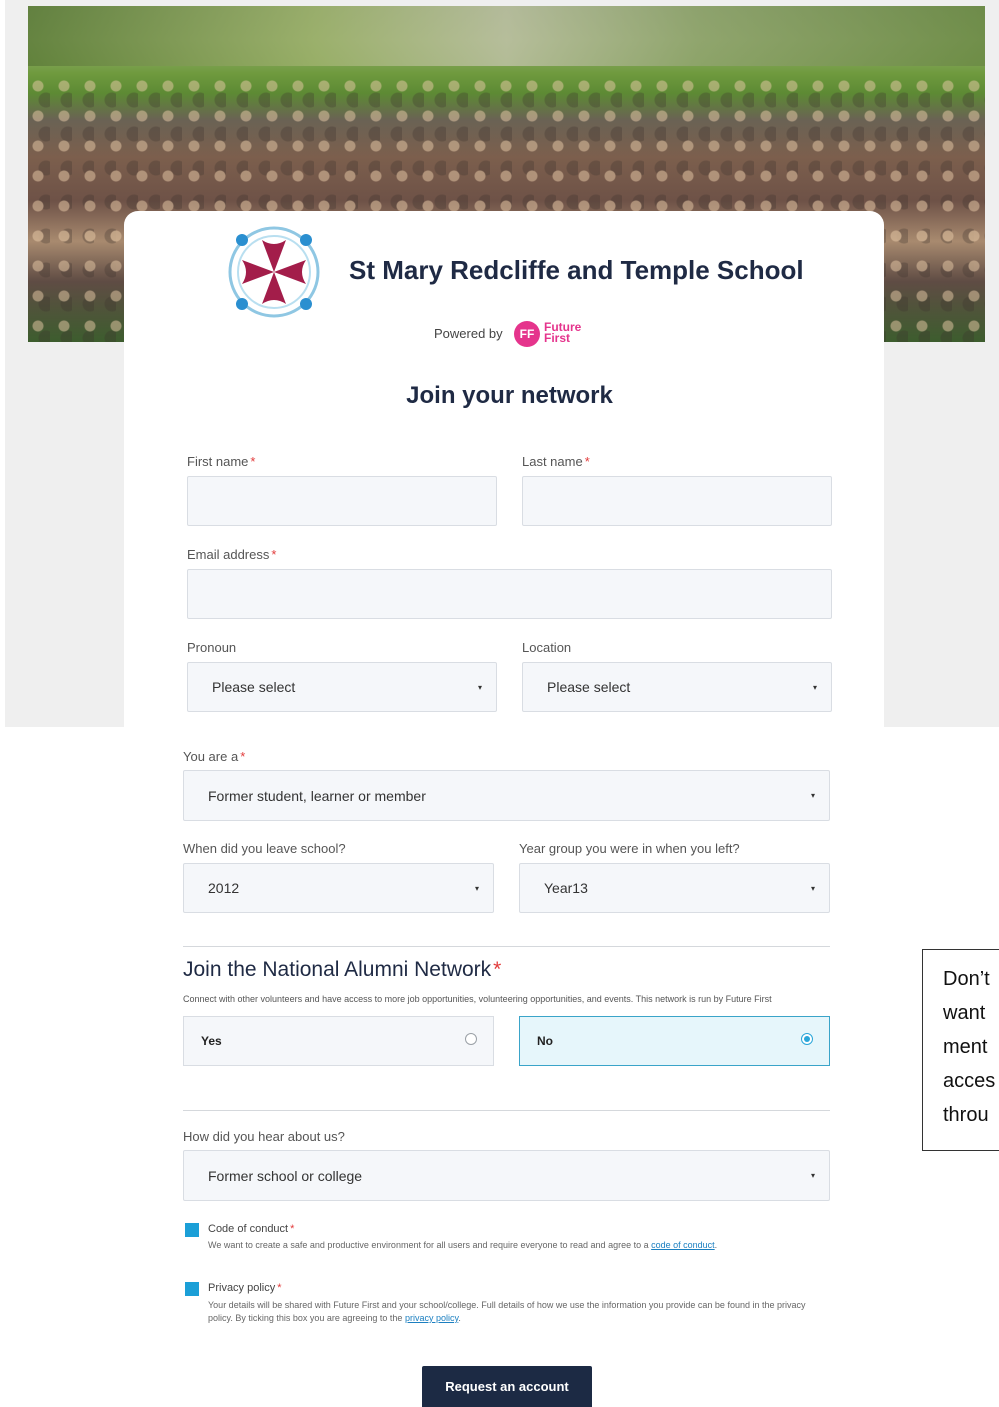 The width and height of the screenshot is (999, 1407). I want to click on code-of-conduct-checkbox, so click(192, 1230).